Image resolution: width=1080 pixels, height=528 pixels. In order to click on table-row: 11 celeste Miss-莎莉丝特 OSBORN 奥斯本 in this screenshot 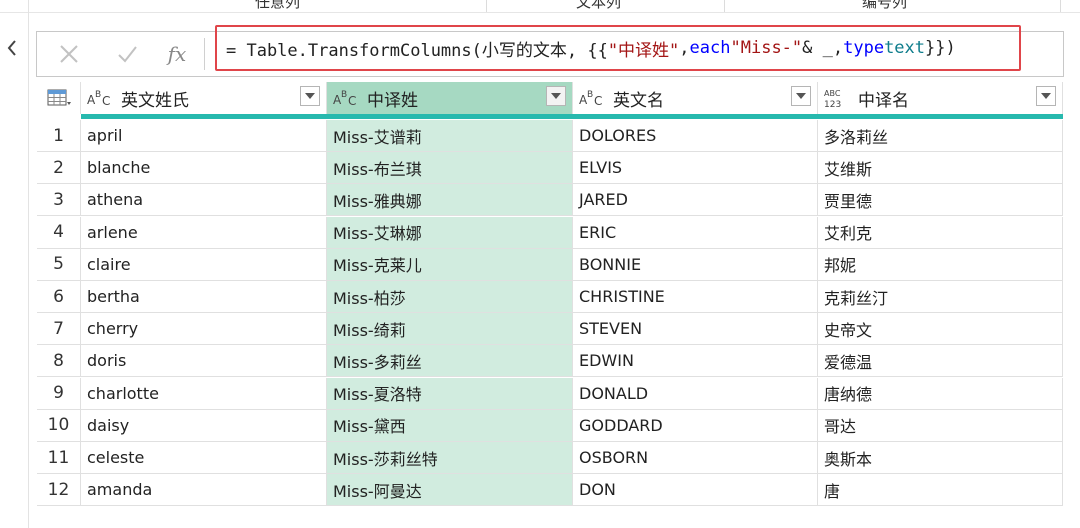, I will do `click(550, 458)`.